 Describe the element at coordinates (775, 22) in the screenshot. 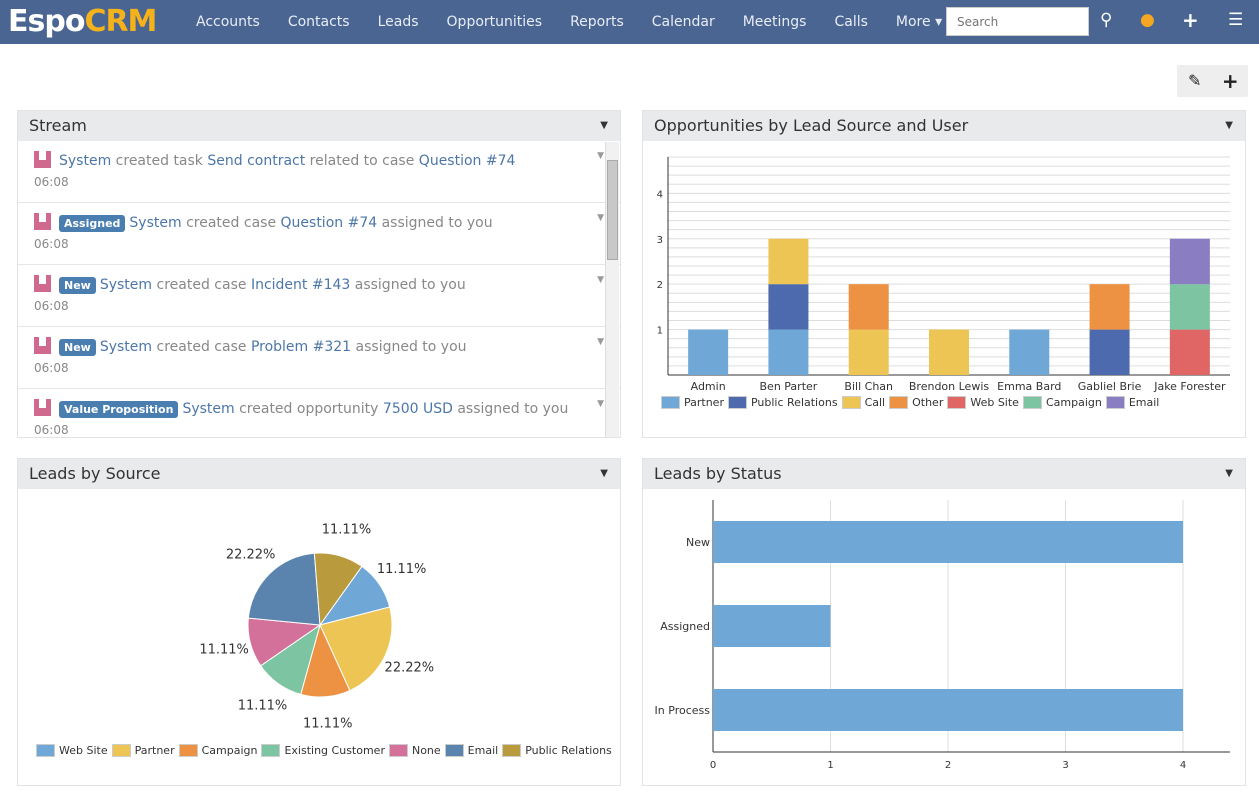

I see `nav-meetings: Meetings` at that location.